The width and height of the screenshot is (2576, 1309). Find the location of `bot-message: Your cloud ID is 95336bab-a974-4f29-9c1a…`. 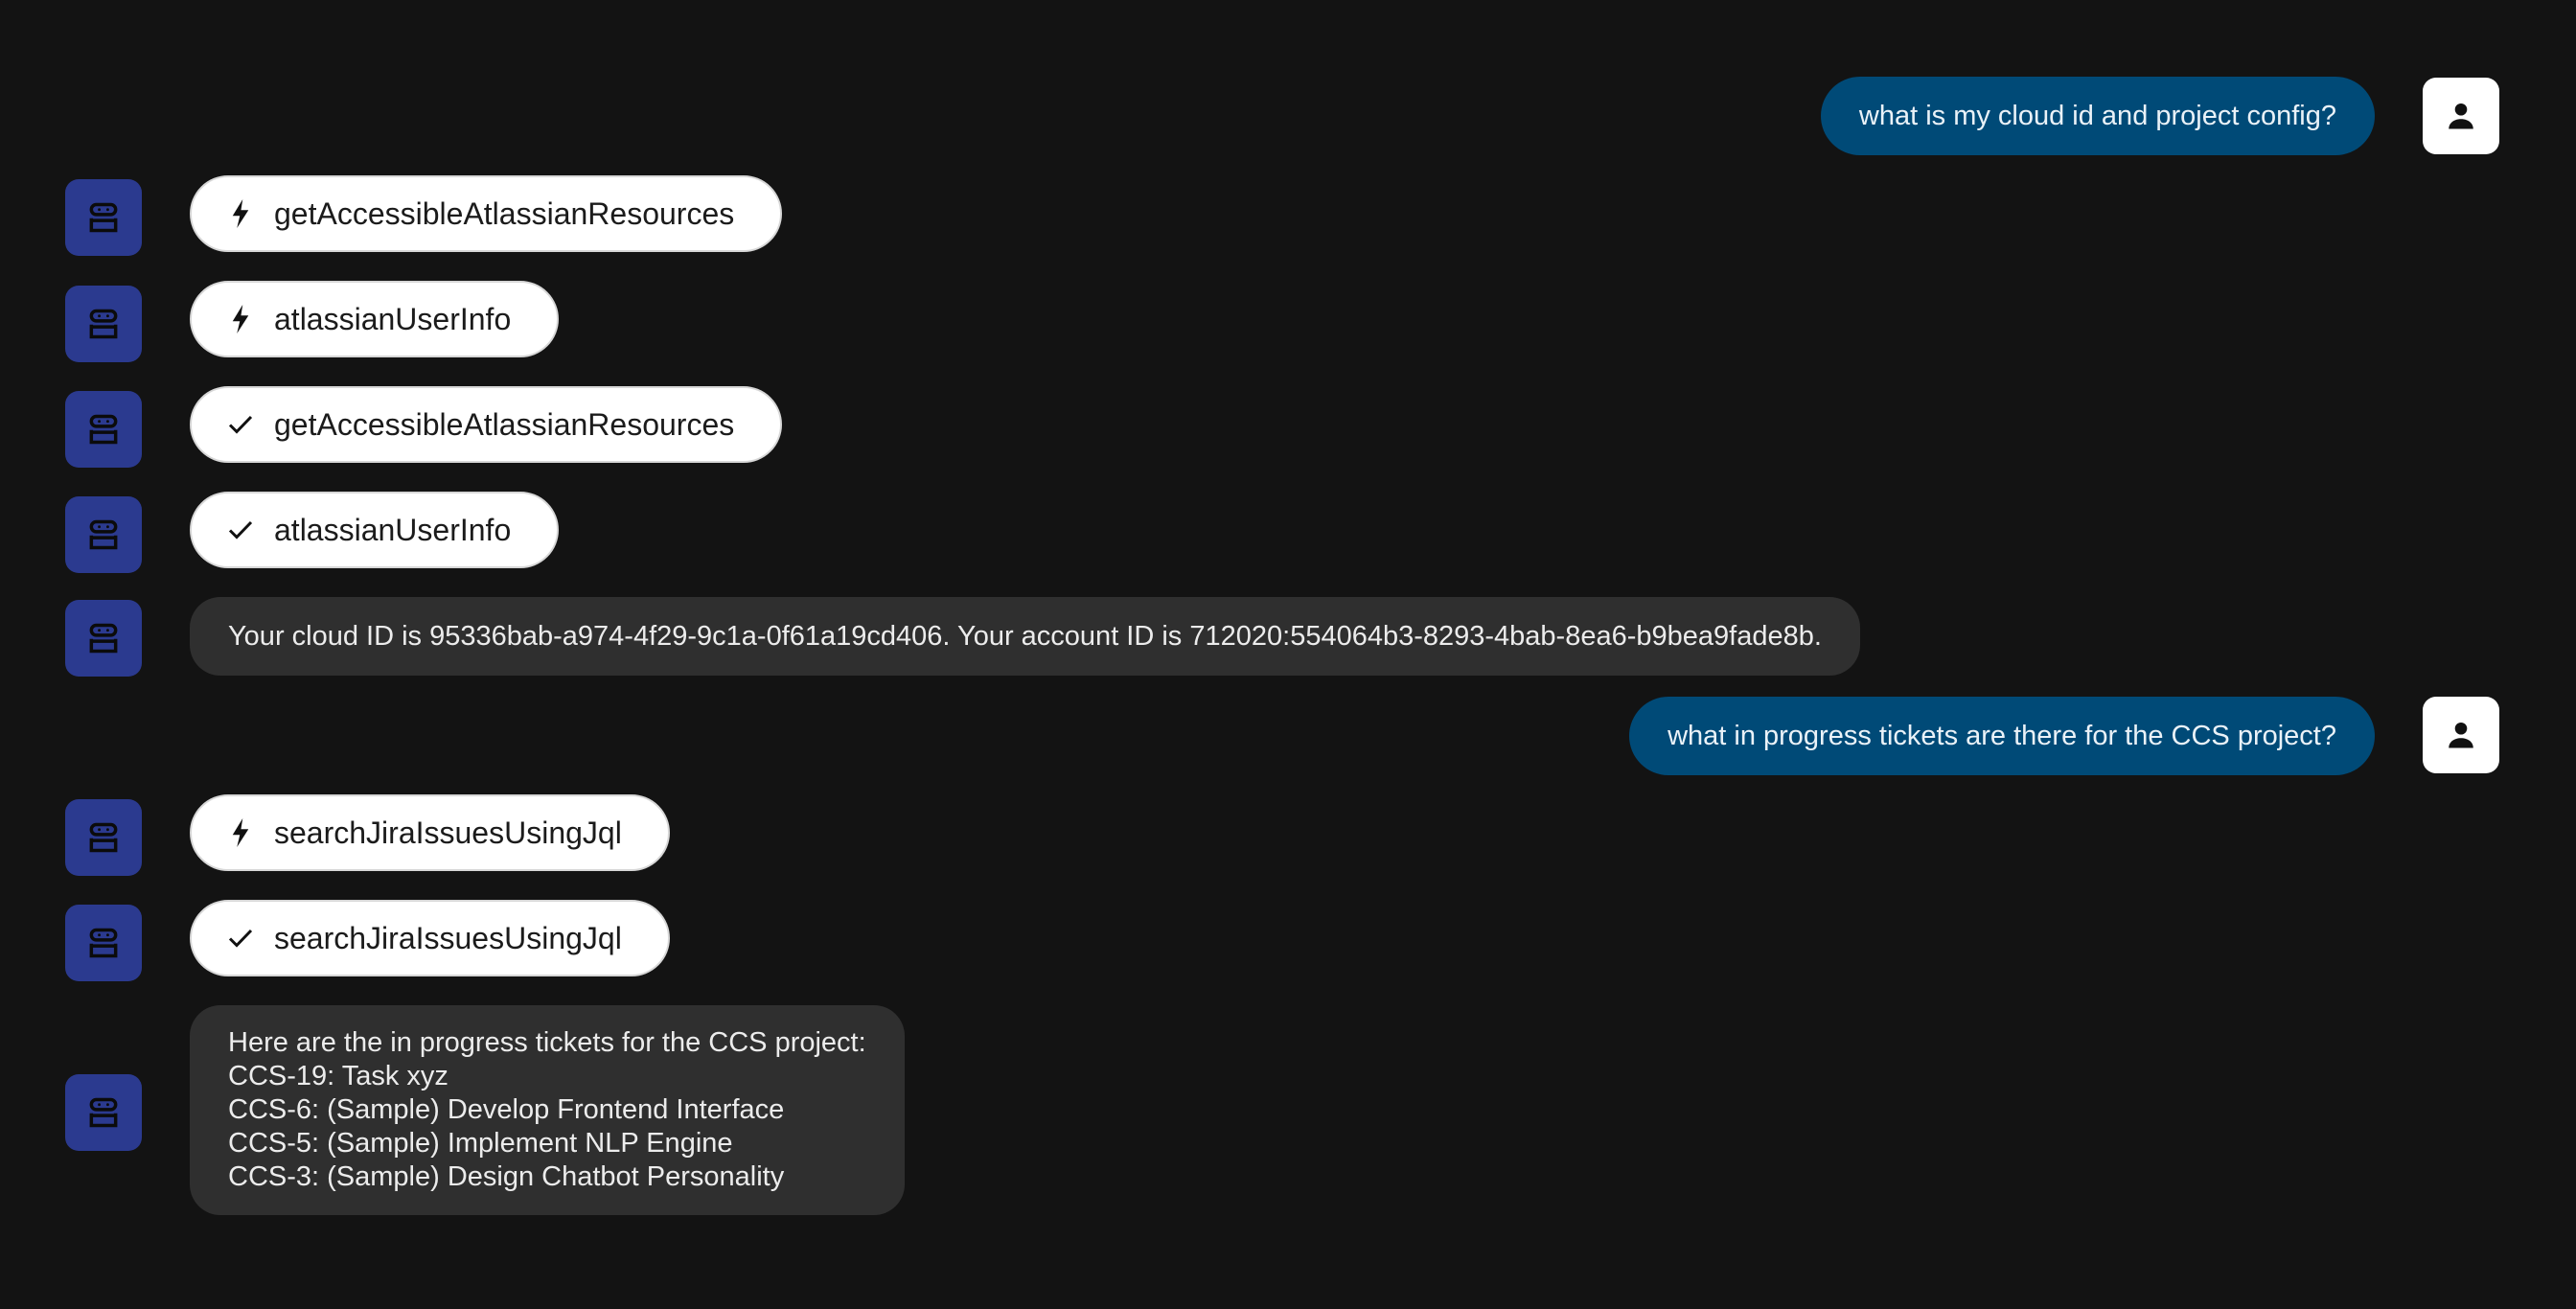

bot-message: Your cloud ID is 95336bab-a974-4f29-9c1a… is located at coordinates (1025, 636).